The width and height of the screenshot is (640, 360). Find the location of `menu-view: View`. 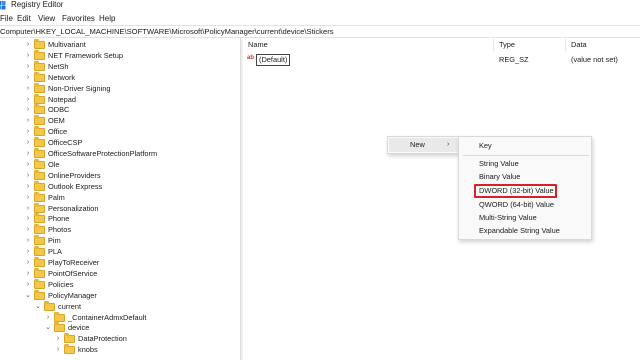

menu-view: View is located at coordinates (46, 19).